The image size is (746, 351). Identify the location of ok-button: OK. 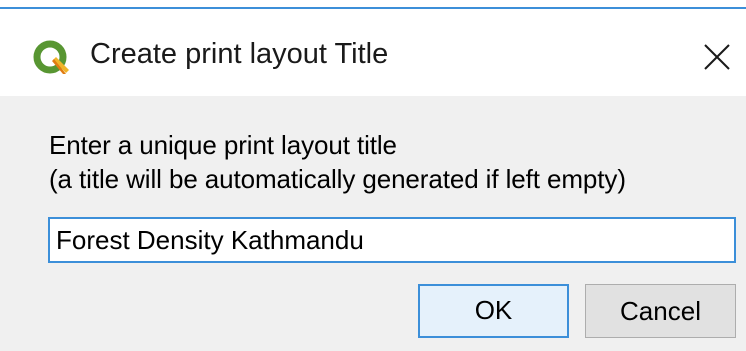
(493, 311).